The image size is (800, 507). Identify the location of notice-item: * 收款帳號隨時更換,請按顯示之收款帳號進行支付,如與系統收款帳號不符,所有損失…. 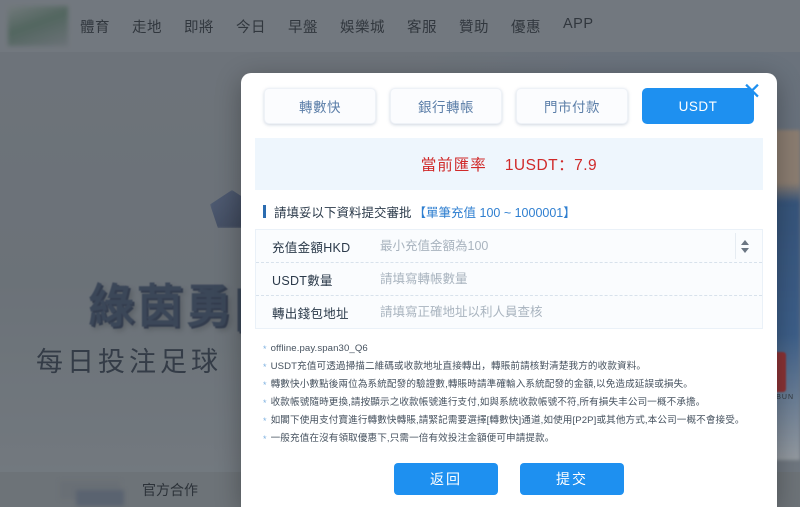
(520, 403).